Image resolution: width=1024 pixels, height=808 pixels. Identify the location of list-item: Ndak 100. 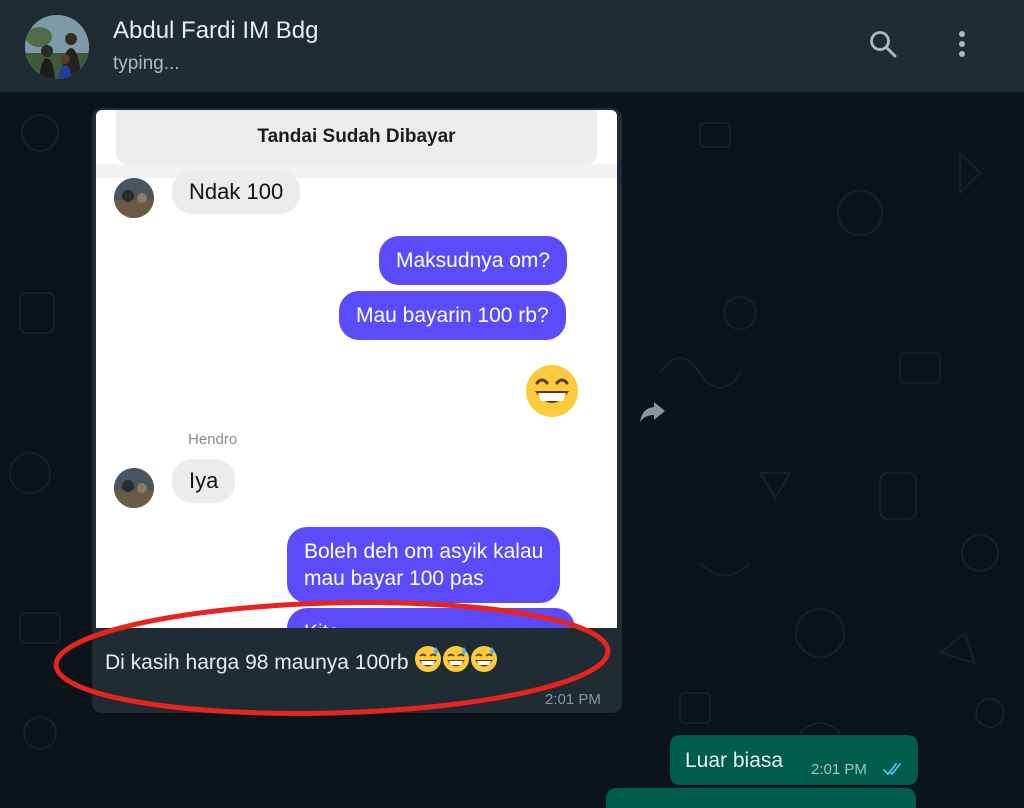
(236, 192).